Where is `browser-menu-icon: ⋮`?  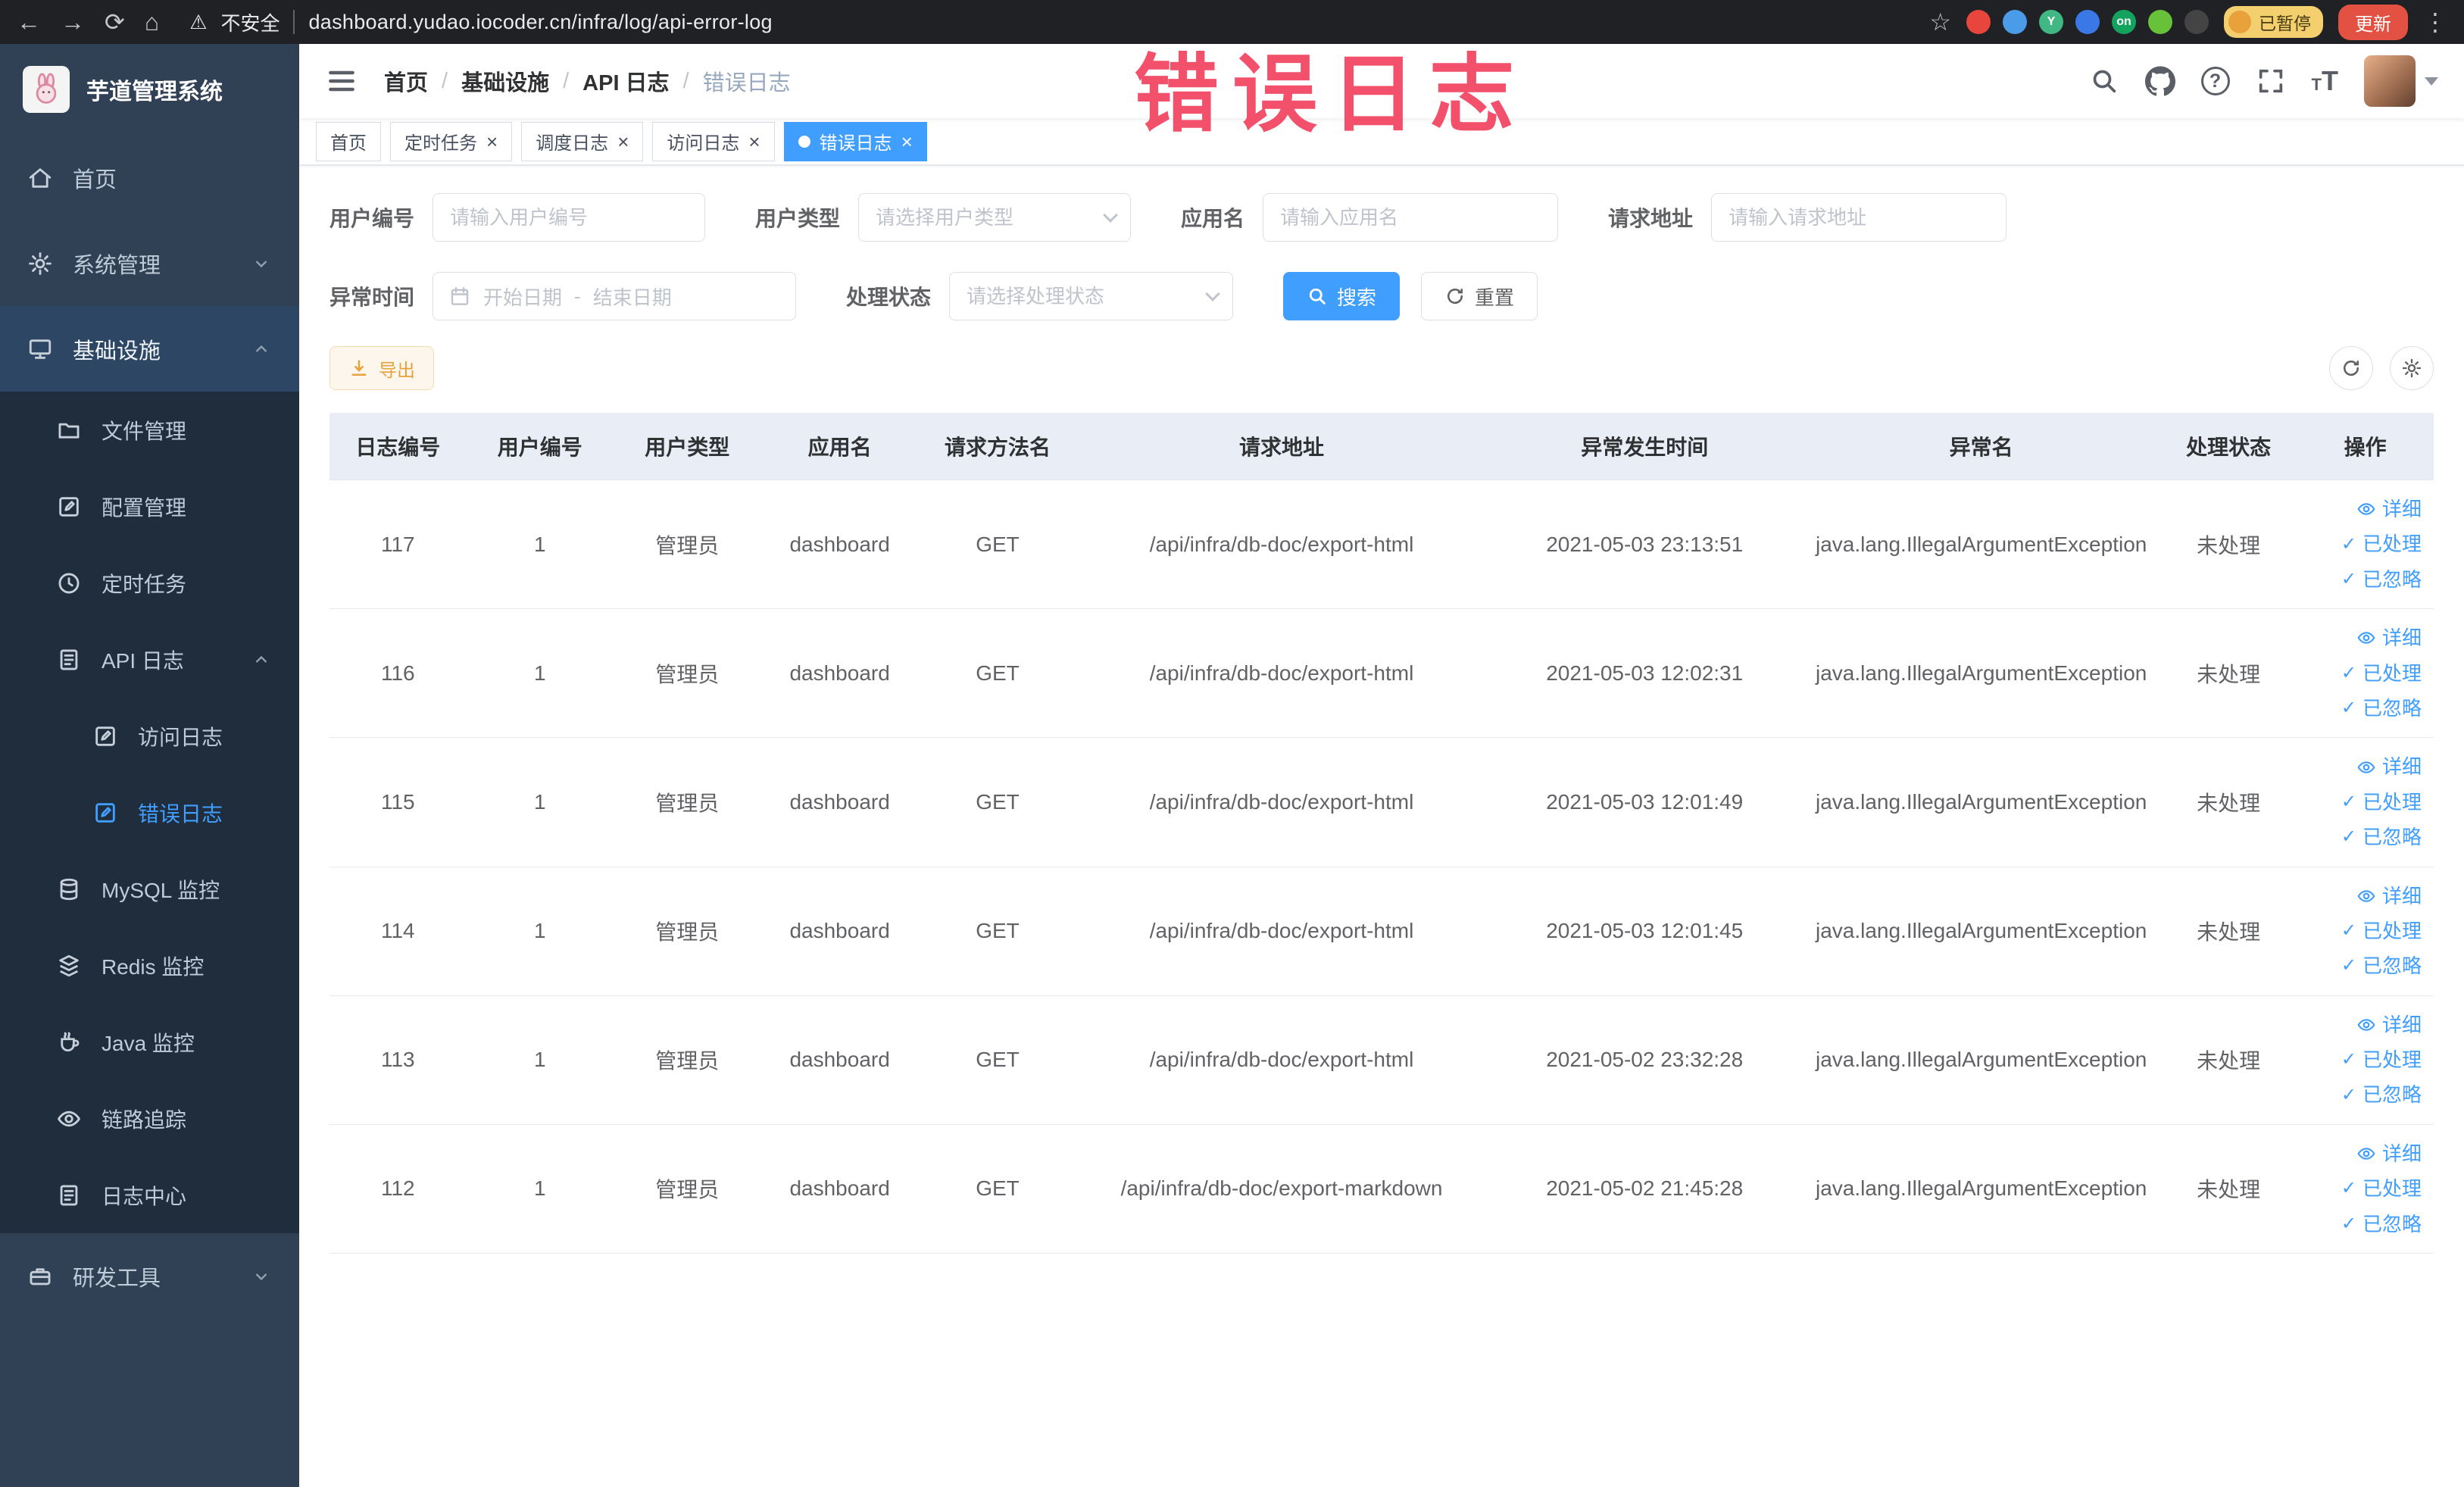 browser-menu-icon: ⋮ is located at coordinates (2435, 22).